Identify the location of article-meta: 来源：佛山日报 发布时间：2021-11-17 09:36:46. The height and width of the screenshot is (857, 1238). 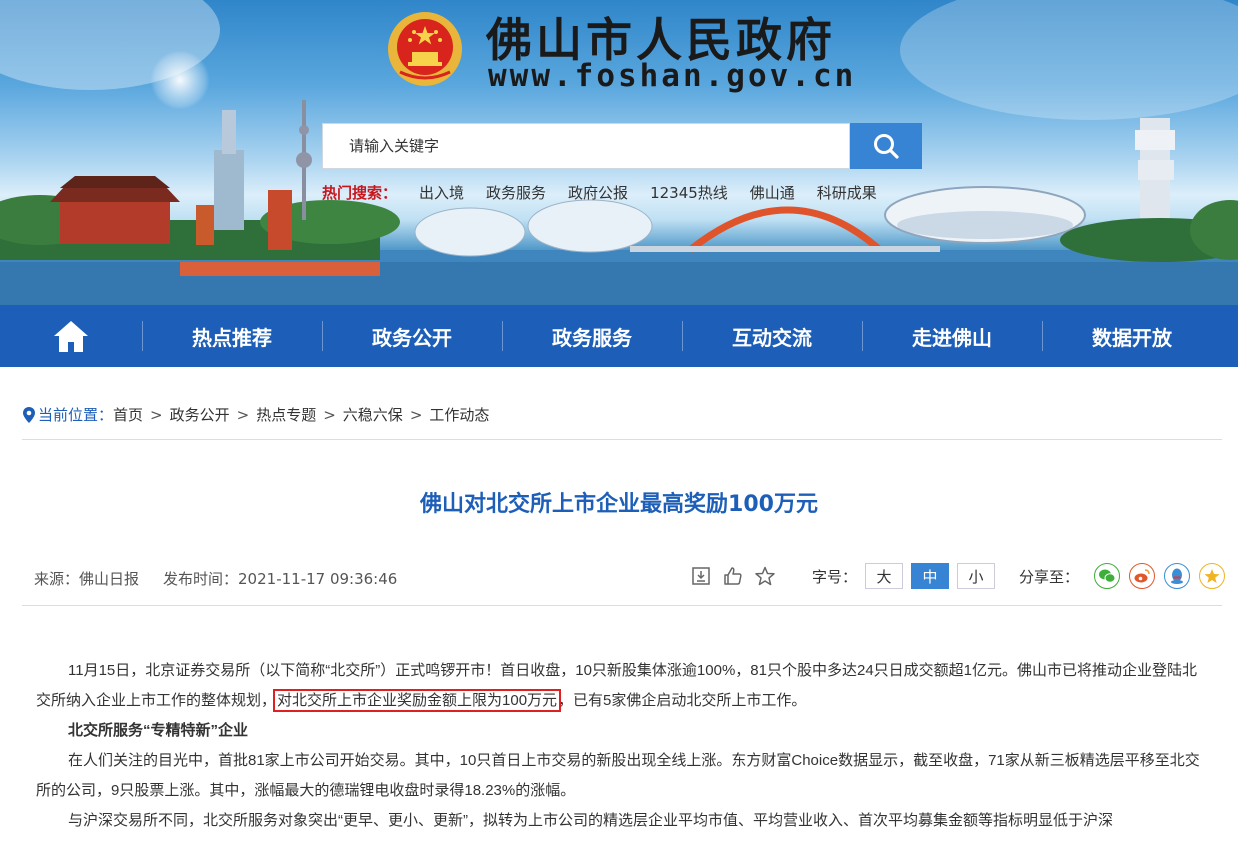
(215, 578).